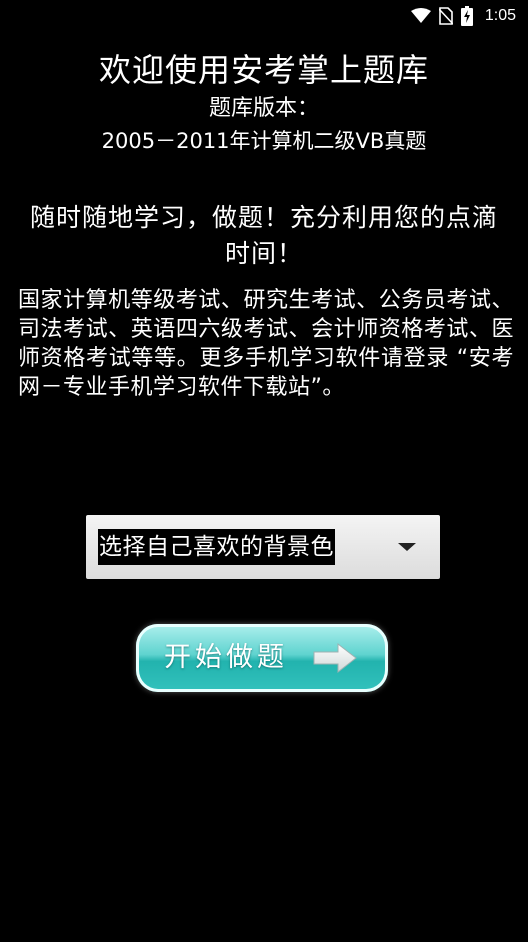 Image resolution: width=528 pixels, height=942 pixels. I want to click on status-bar: 1:05, so click(264, 16).